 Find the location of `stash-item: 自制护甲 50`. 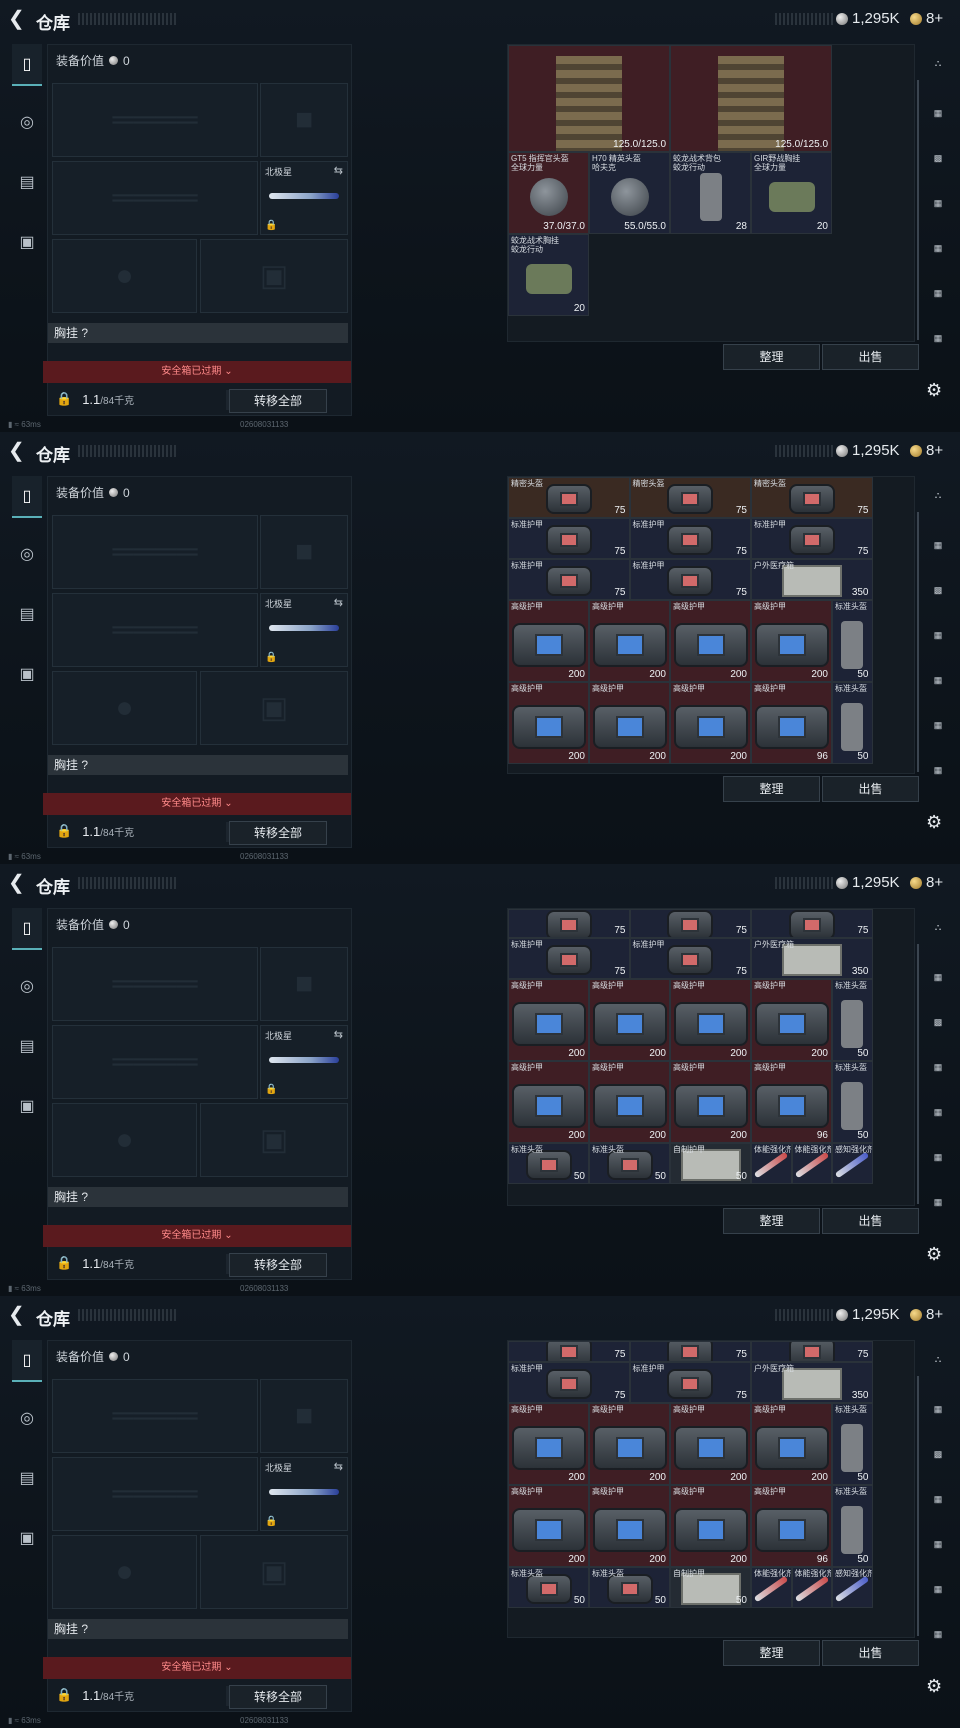

stash-item: 自制护甲 50 is located at coordinates (710, 1587).